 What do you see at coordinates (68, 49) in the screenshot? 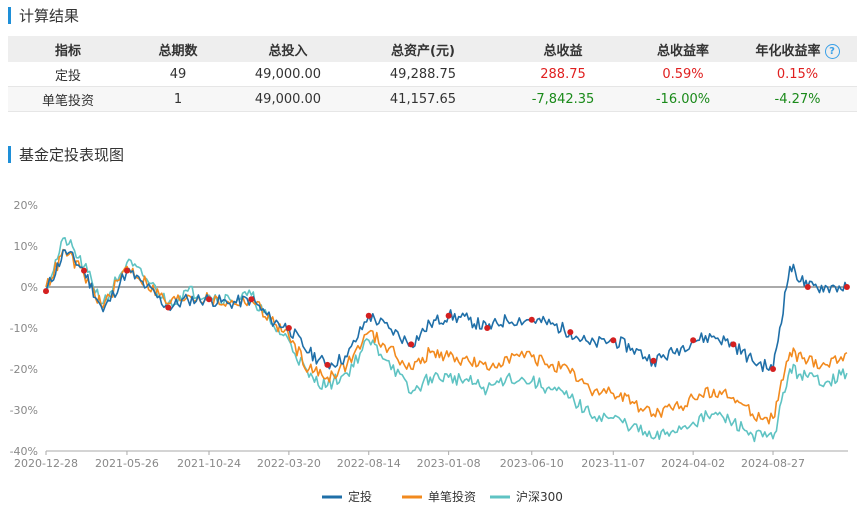
I see `col-header-indicator: 指标` at bounding box center [68, 49].